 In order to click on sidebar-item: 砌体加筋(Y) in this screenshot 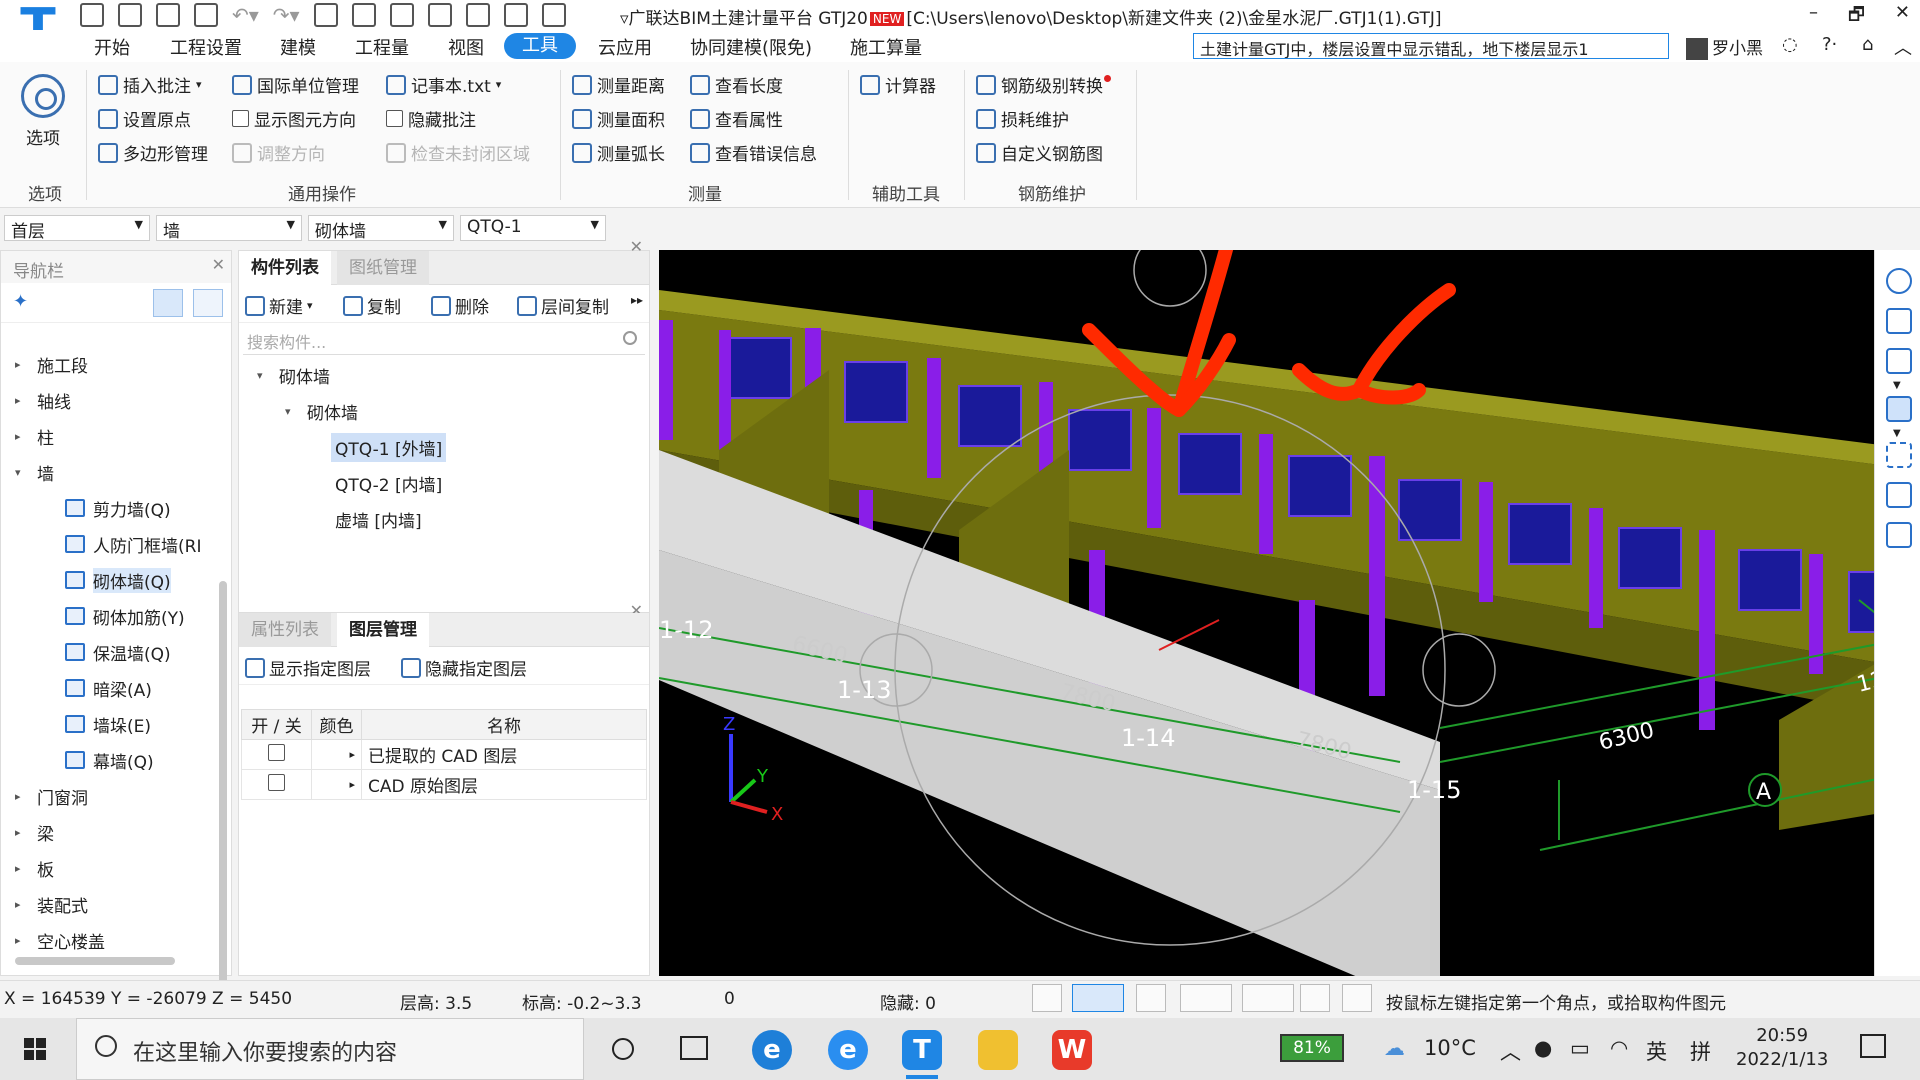, I will do `click(107, 616)`.